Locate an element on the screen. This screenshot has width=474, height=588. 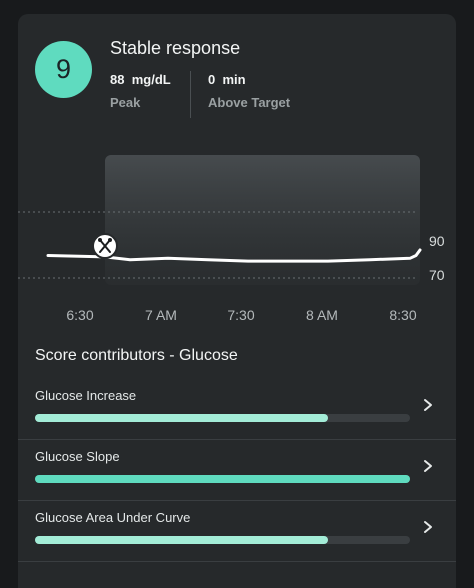
contributor-label: Glucose Increase is located at coordinates (86, 395).